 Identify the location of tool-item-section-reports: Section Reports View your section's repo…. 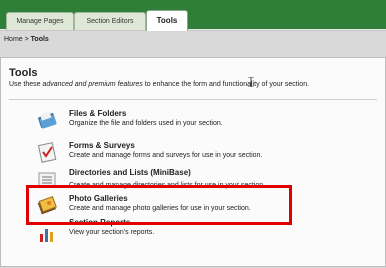
(197, 233).